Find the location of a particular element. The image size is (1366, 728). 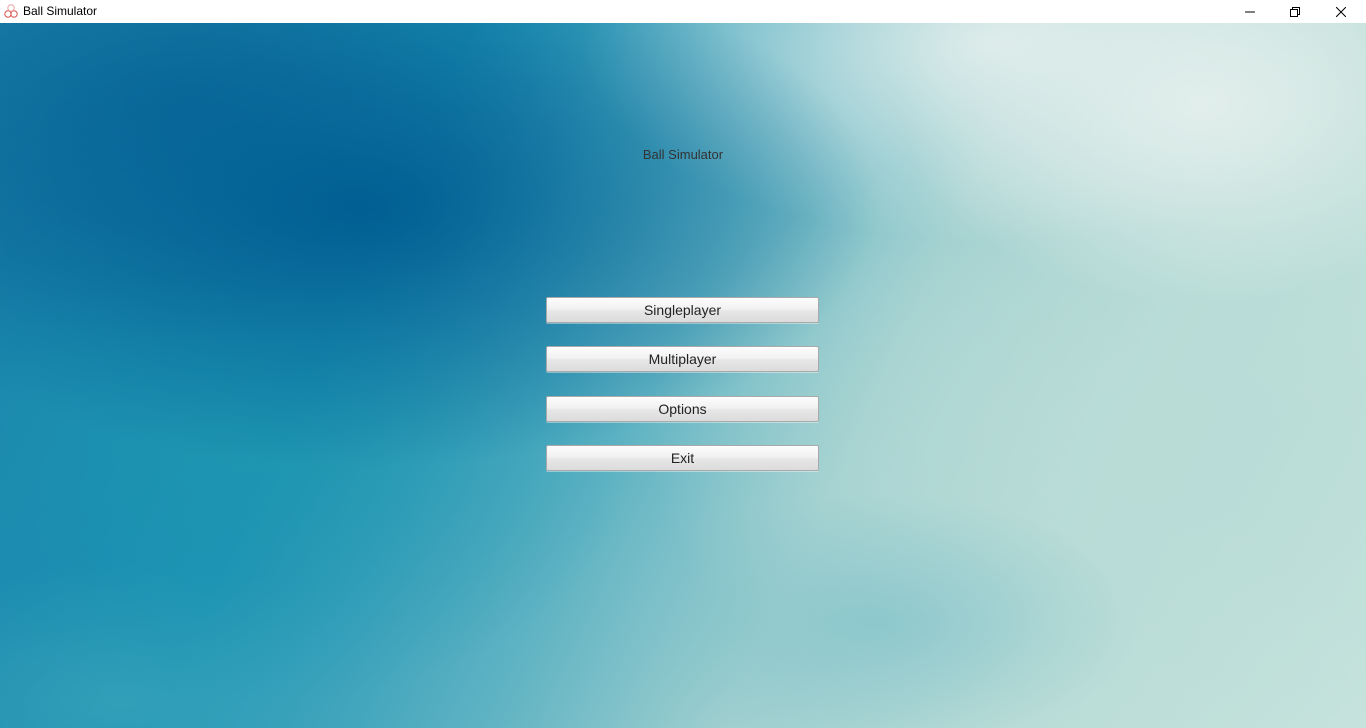

game-title: Ball Simulator is located at coordinates (683, 154).